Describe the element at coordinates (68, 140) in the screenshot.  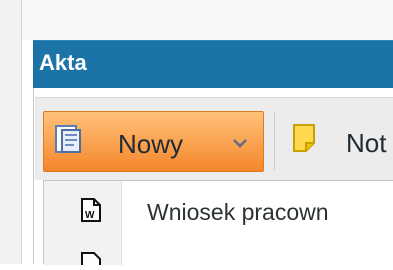
I see `word-document-icon` at that location.